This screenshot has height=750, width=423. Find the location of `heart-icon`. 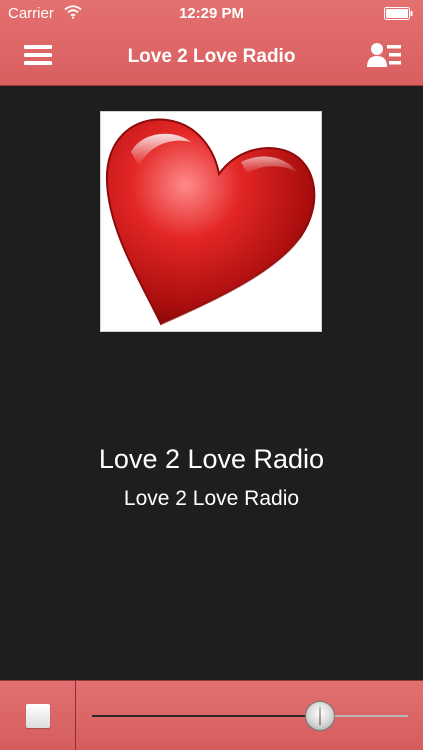

heart-icon is located at coordinates (210, 222).